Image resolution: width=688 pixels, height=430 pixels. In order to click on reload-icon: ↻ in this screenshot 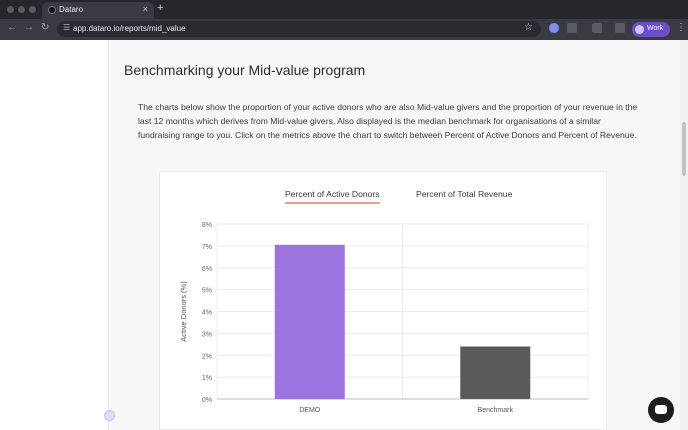, I will do `click(45, 27)`.